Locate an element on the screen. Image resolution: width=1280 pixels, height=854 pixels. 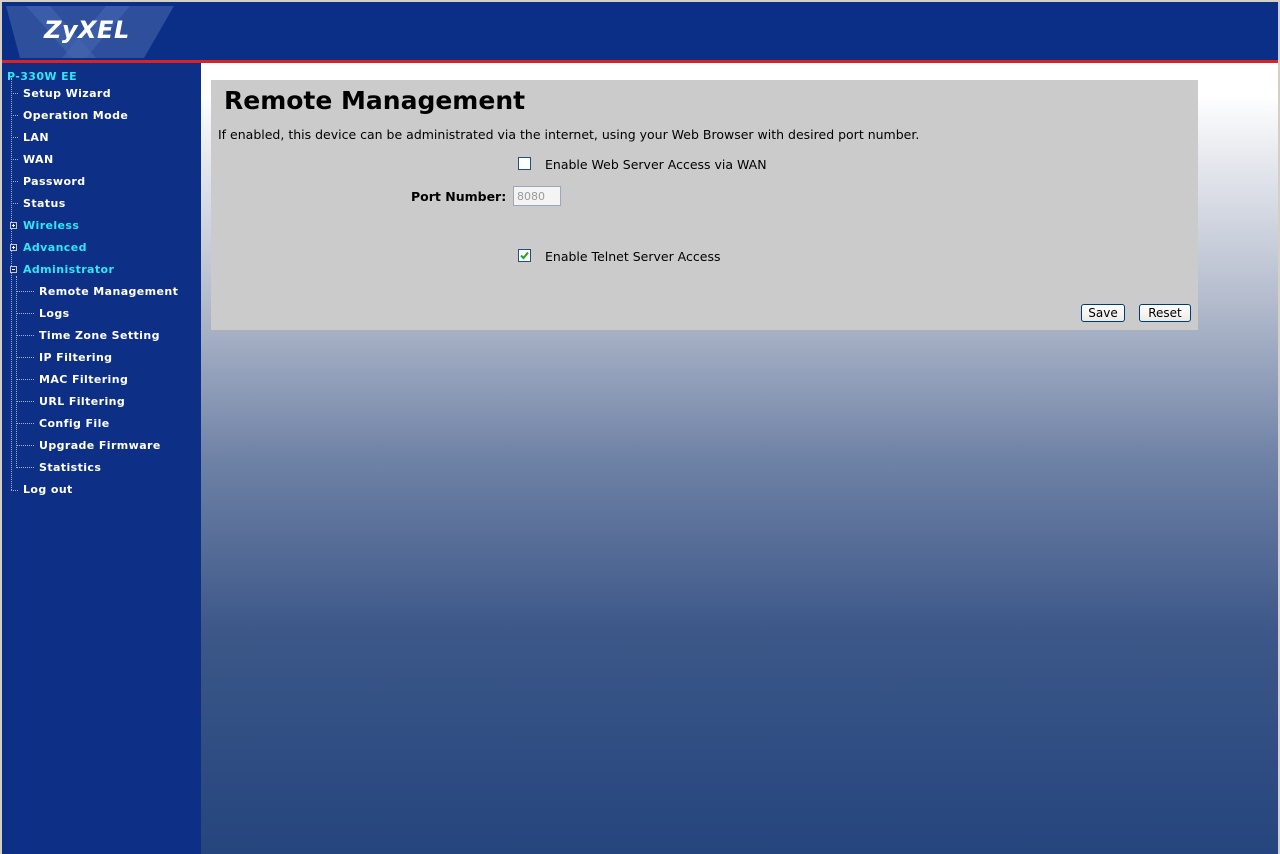
port-number-label: Port Number: is located at coordinates (459, 196).